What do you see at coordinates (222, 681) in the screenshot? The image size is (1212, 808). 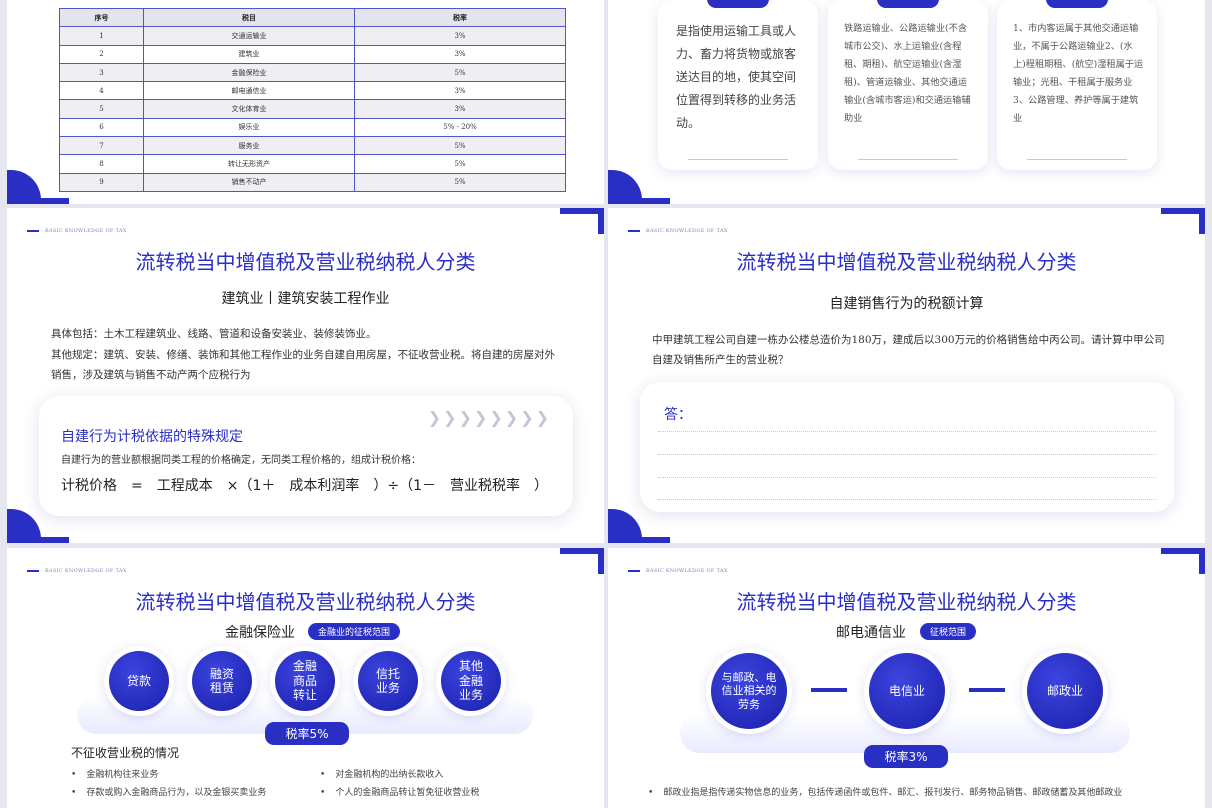 I see `circle-leasing: 融资租赁` at bounding box center [222, 681].